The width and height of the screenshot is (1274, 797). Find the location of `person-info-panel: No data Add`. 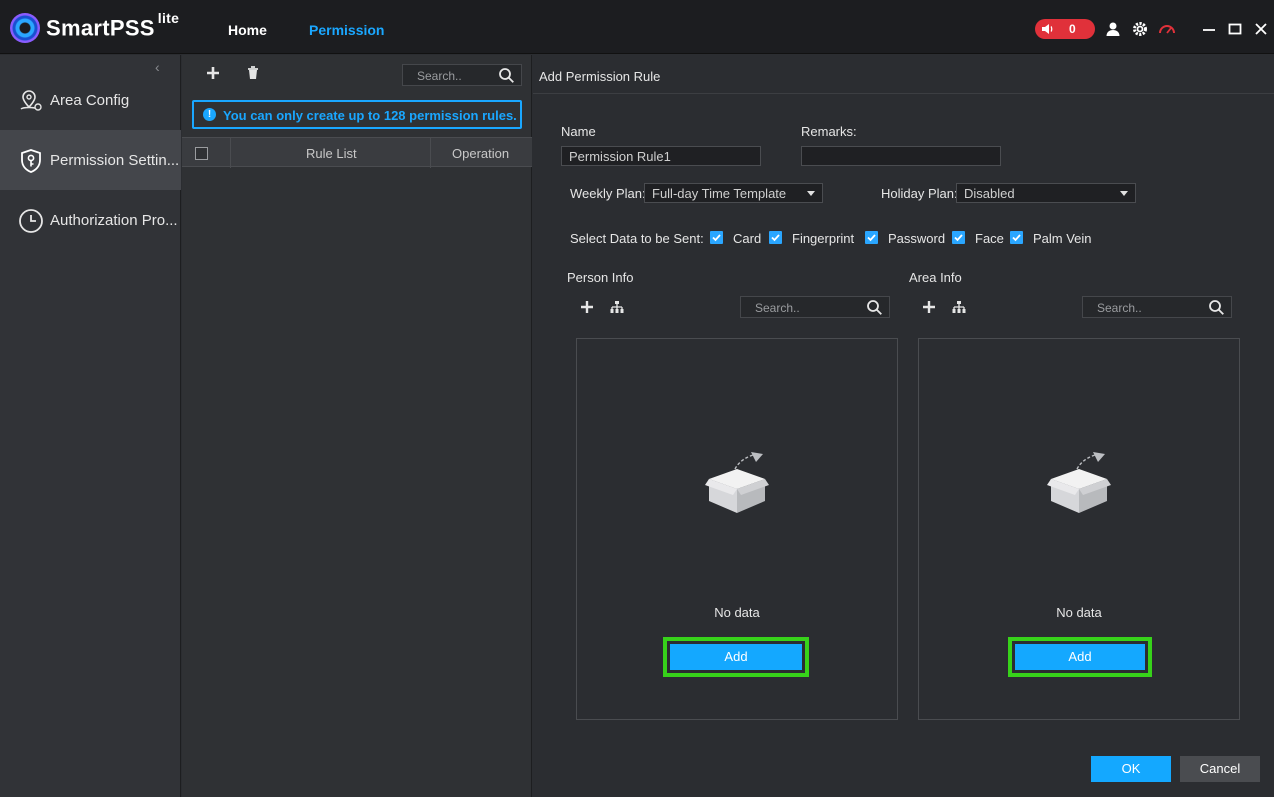

person-info-panel: No data Add is located at coordinates (737, 529).